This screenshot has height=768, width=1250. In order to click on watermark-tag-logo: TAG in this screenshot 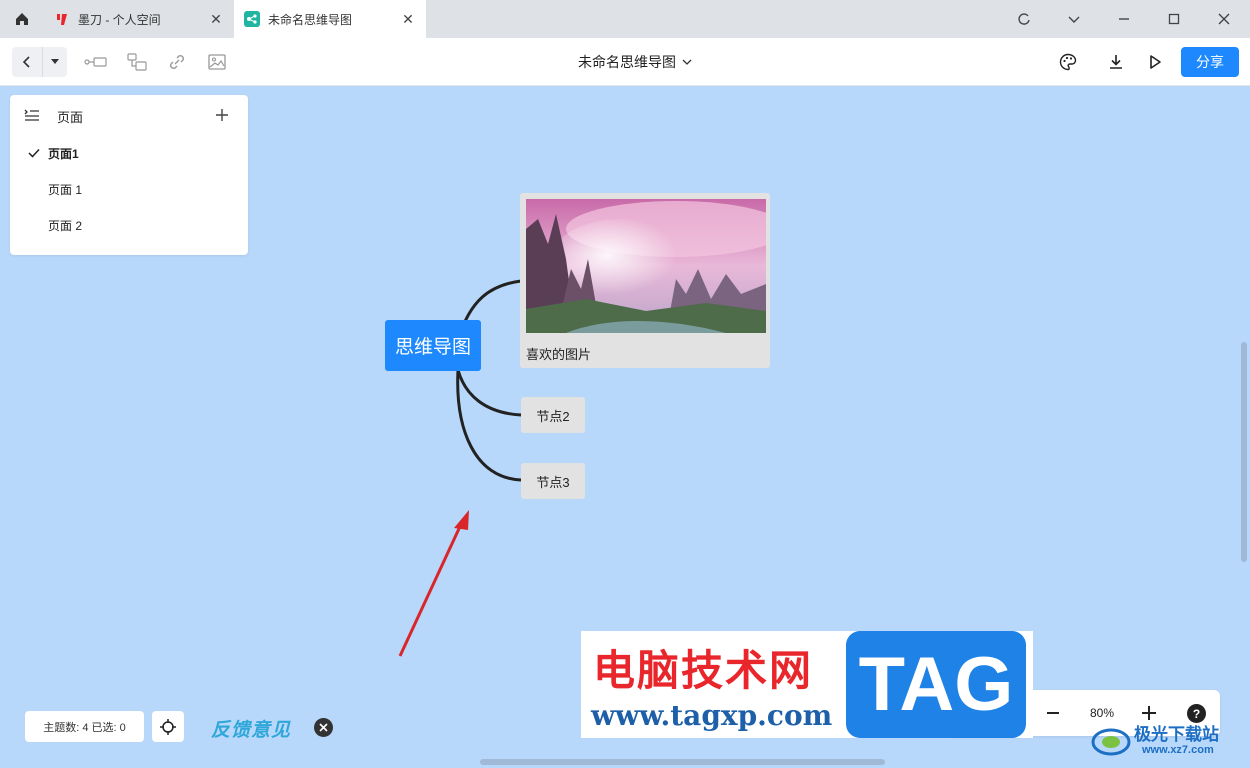, I will do `click(936, 684)`.